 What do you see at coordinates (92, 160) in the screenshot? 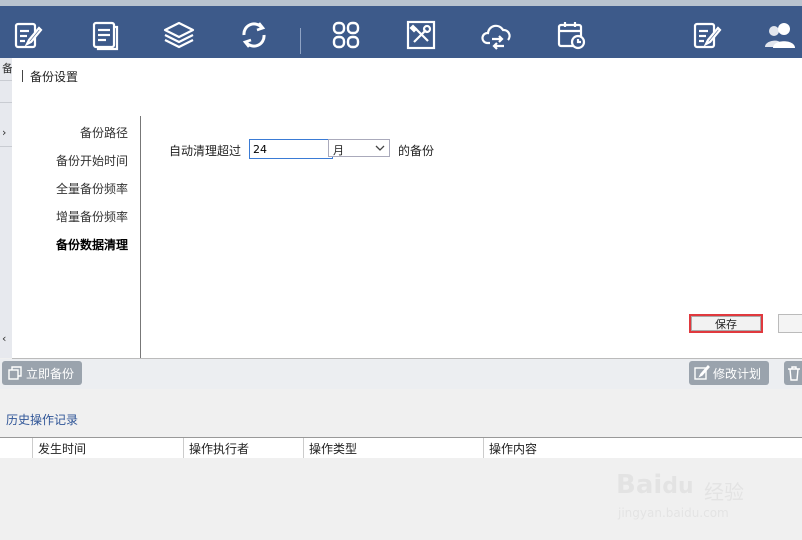
I see `nav-item-backup-start-time: 备份开始时间` at bounding box center [92, 160].